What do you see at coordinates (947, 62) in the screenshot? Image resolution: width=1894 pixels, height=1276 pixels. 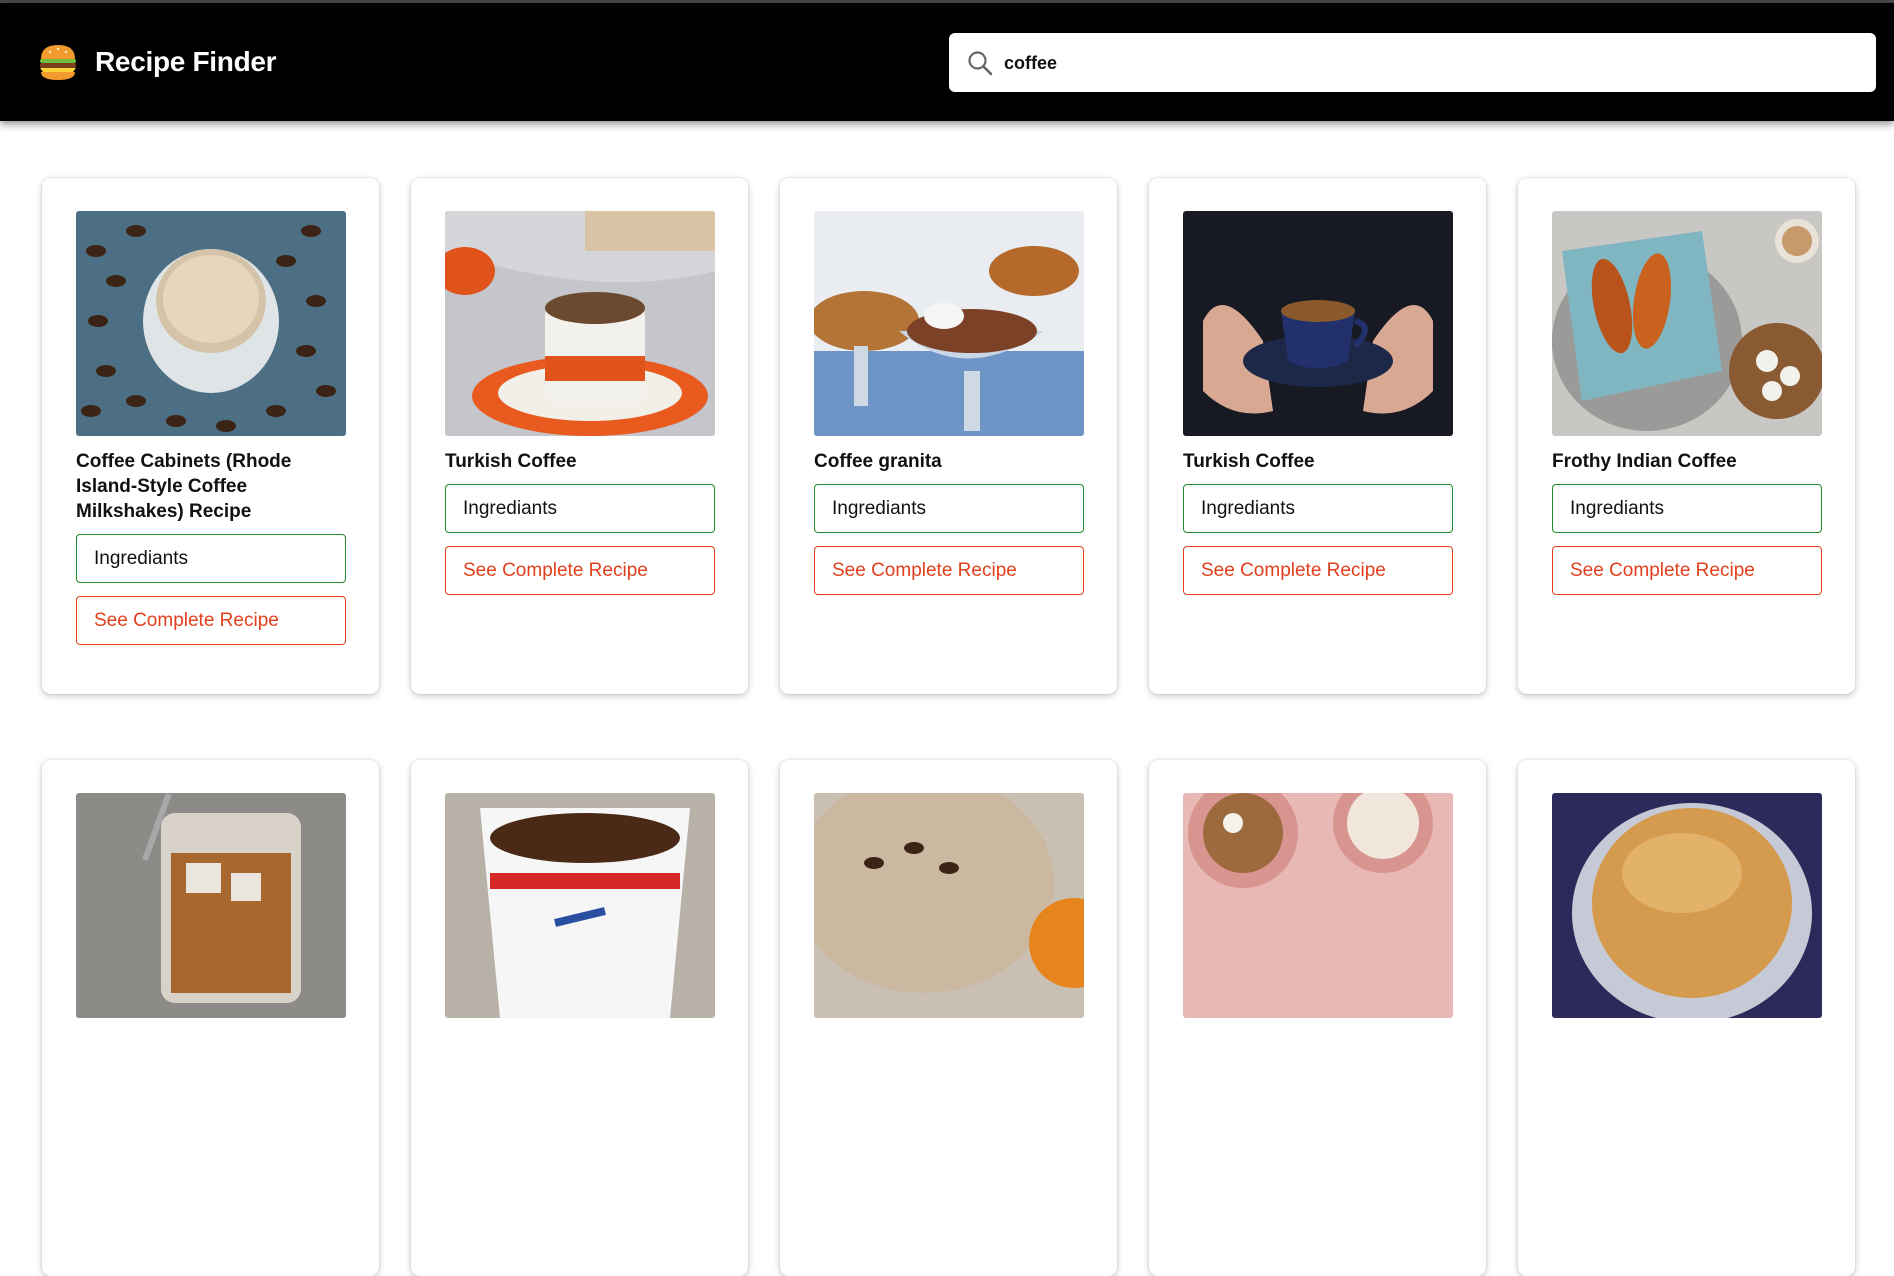 I see `app-header: Recipe Finder` at bounding box center [947, 62].